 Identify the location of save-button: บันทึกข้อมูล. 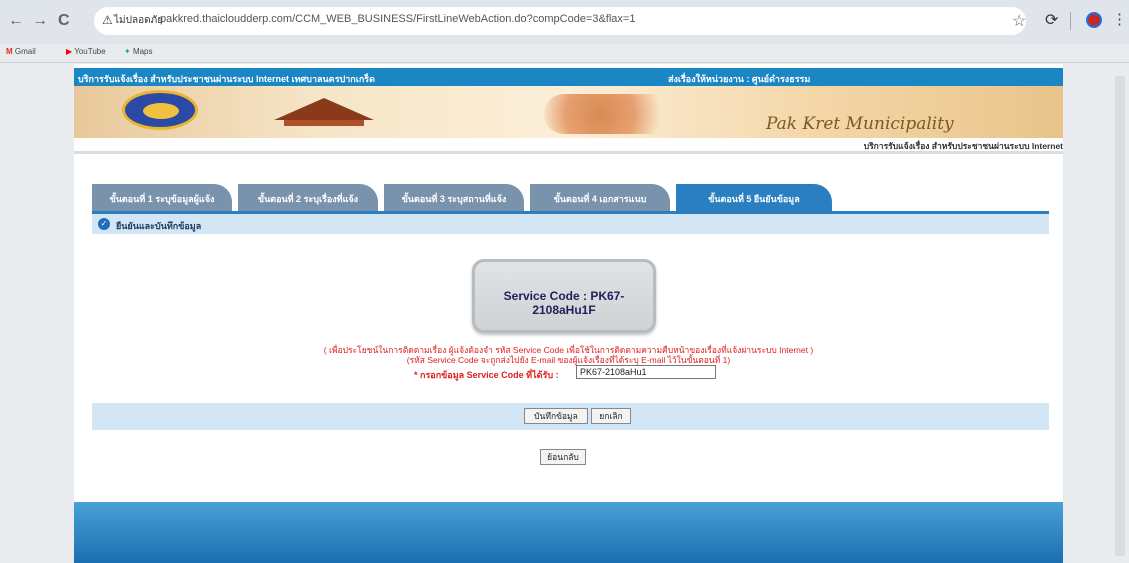
(556, 416).